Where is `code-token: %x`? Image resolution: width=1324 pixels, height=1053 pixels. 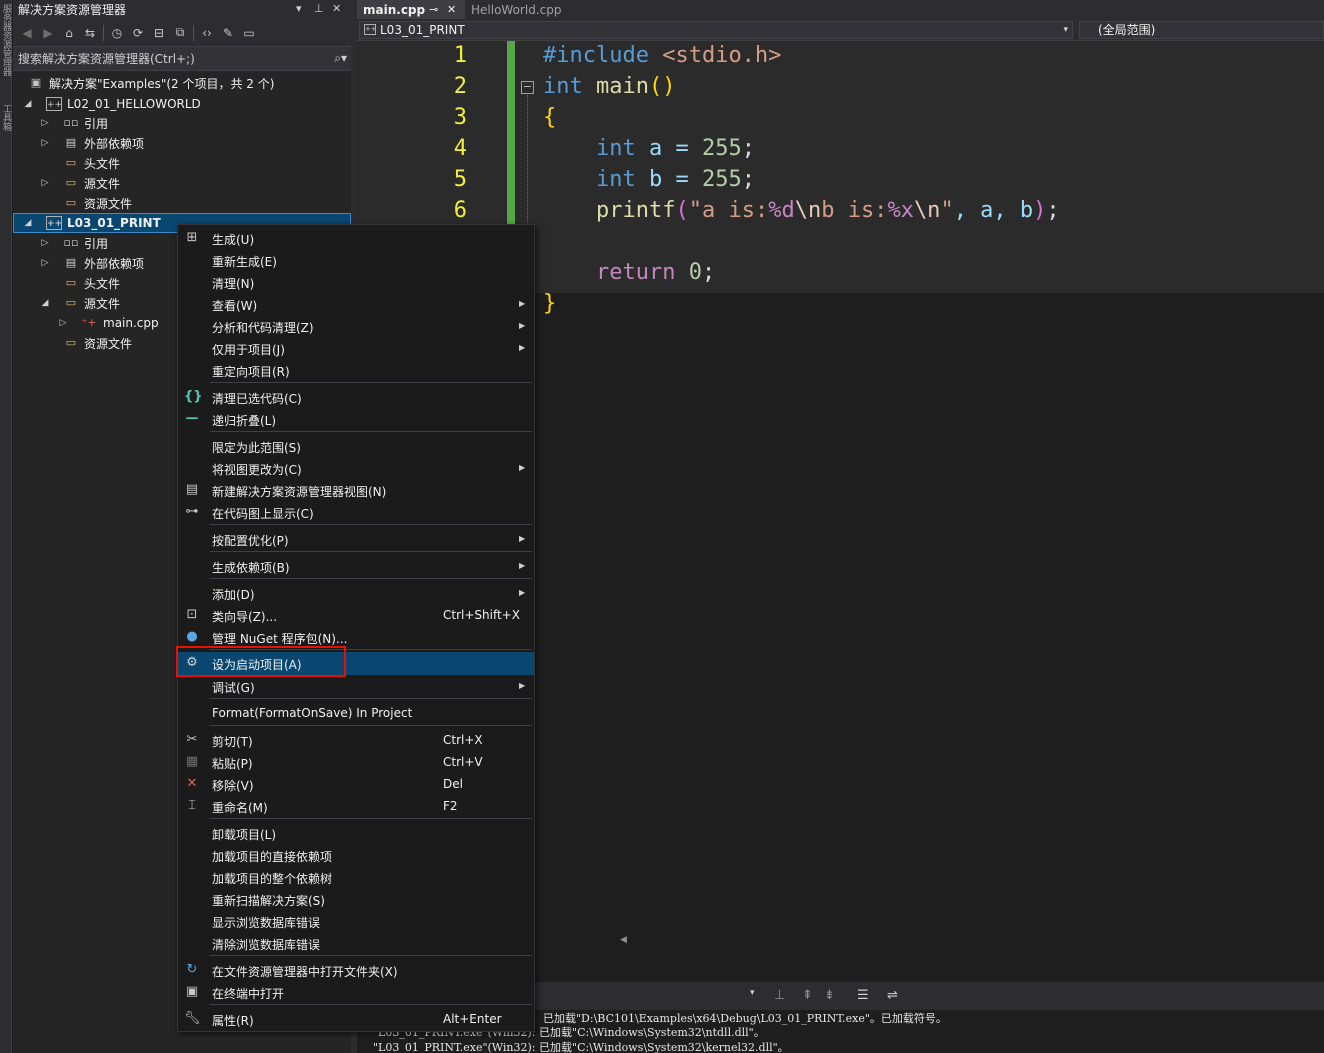 code-token: %x is located at coordinates (900, 210).